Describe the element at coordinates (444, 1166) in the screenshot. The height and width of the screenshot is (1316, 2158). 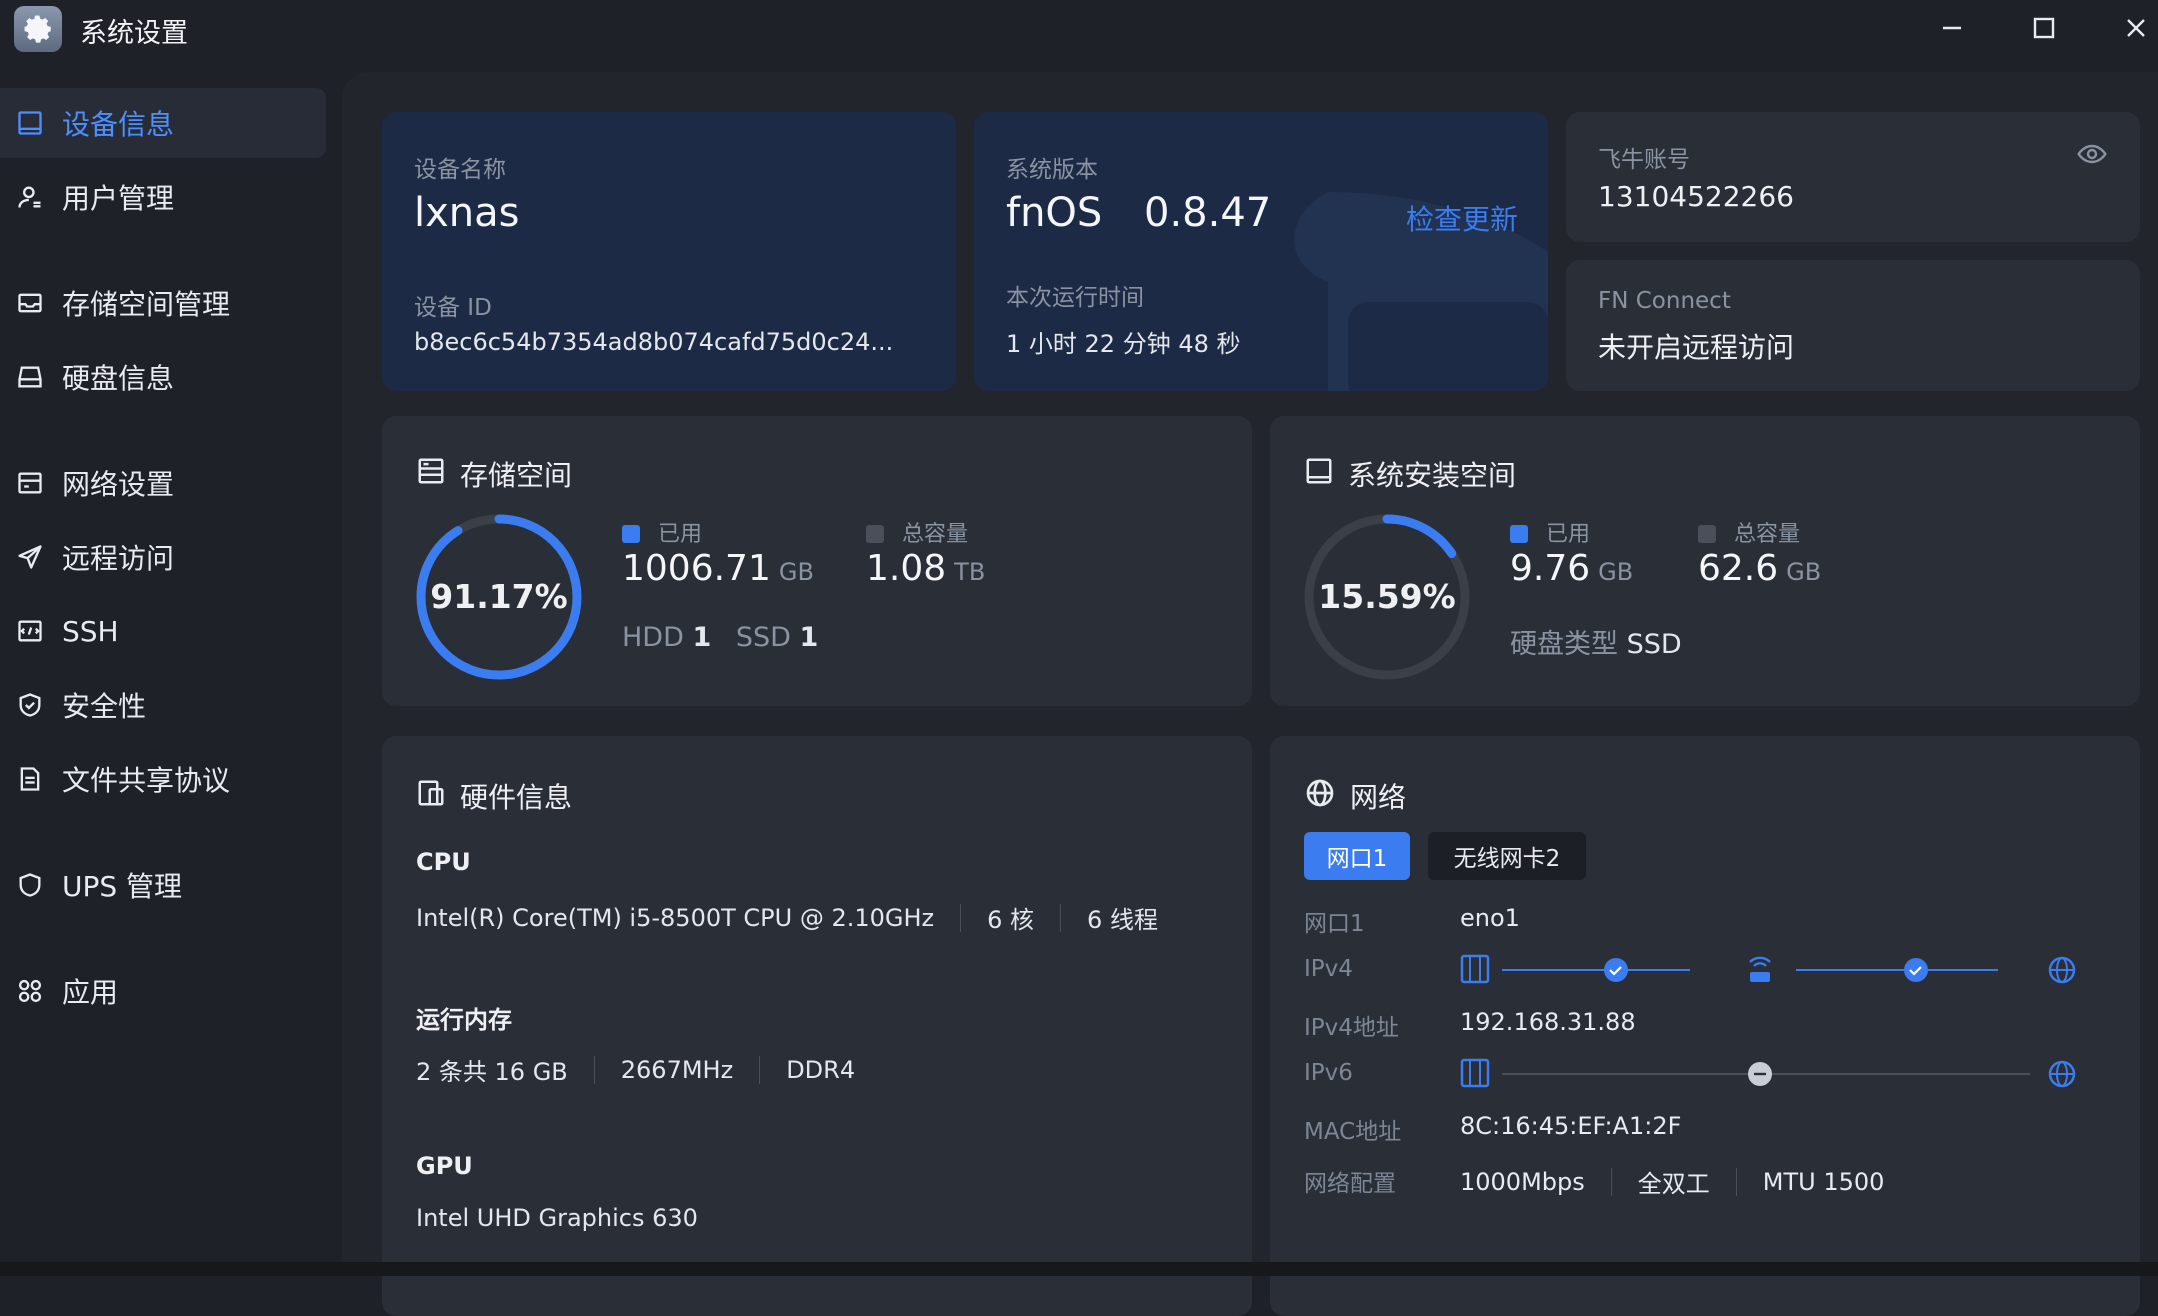
I see `gpu-title: GPU` at that location.